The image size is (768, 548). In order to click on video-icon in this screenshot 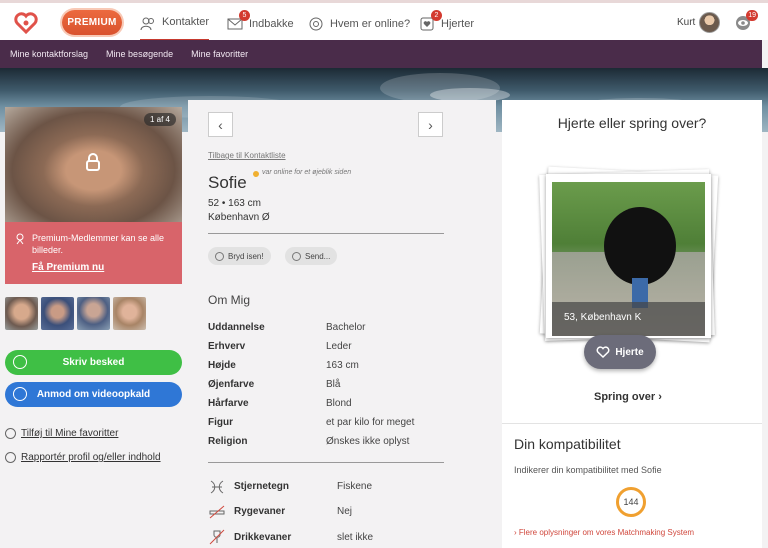, I will do `click(20, 394)`.